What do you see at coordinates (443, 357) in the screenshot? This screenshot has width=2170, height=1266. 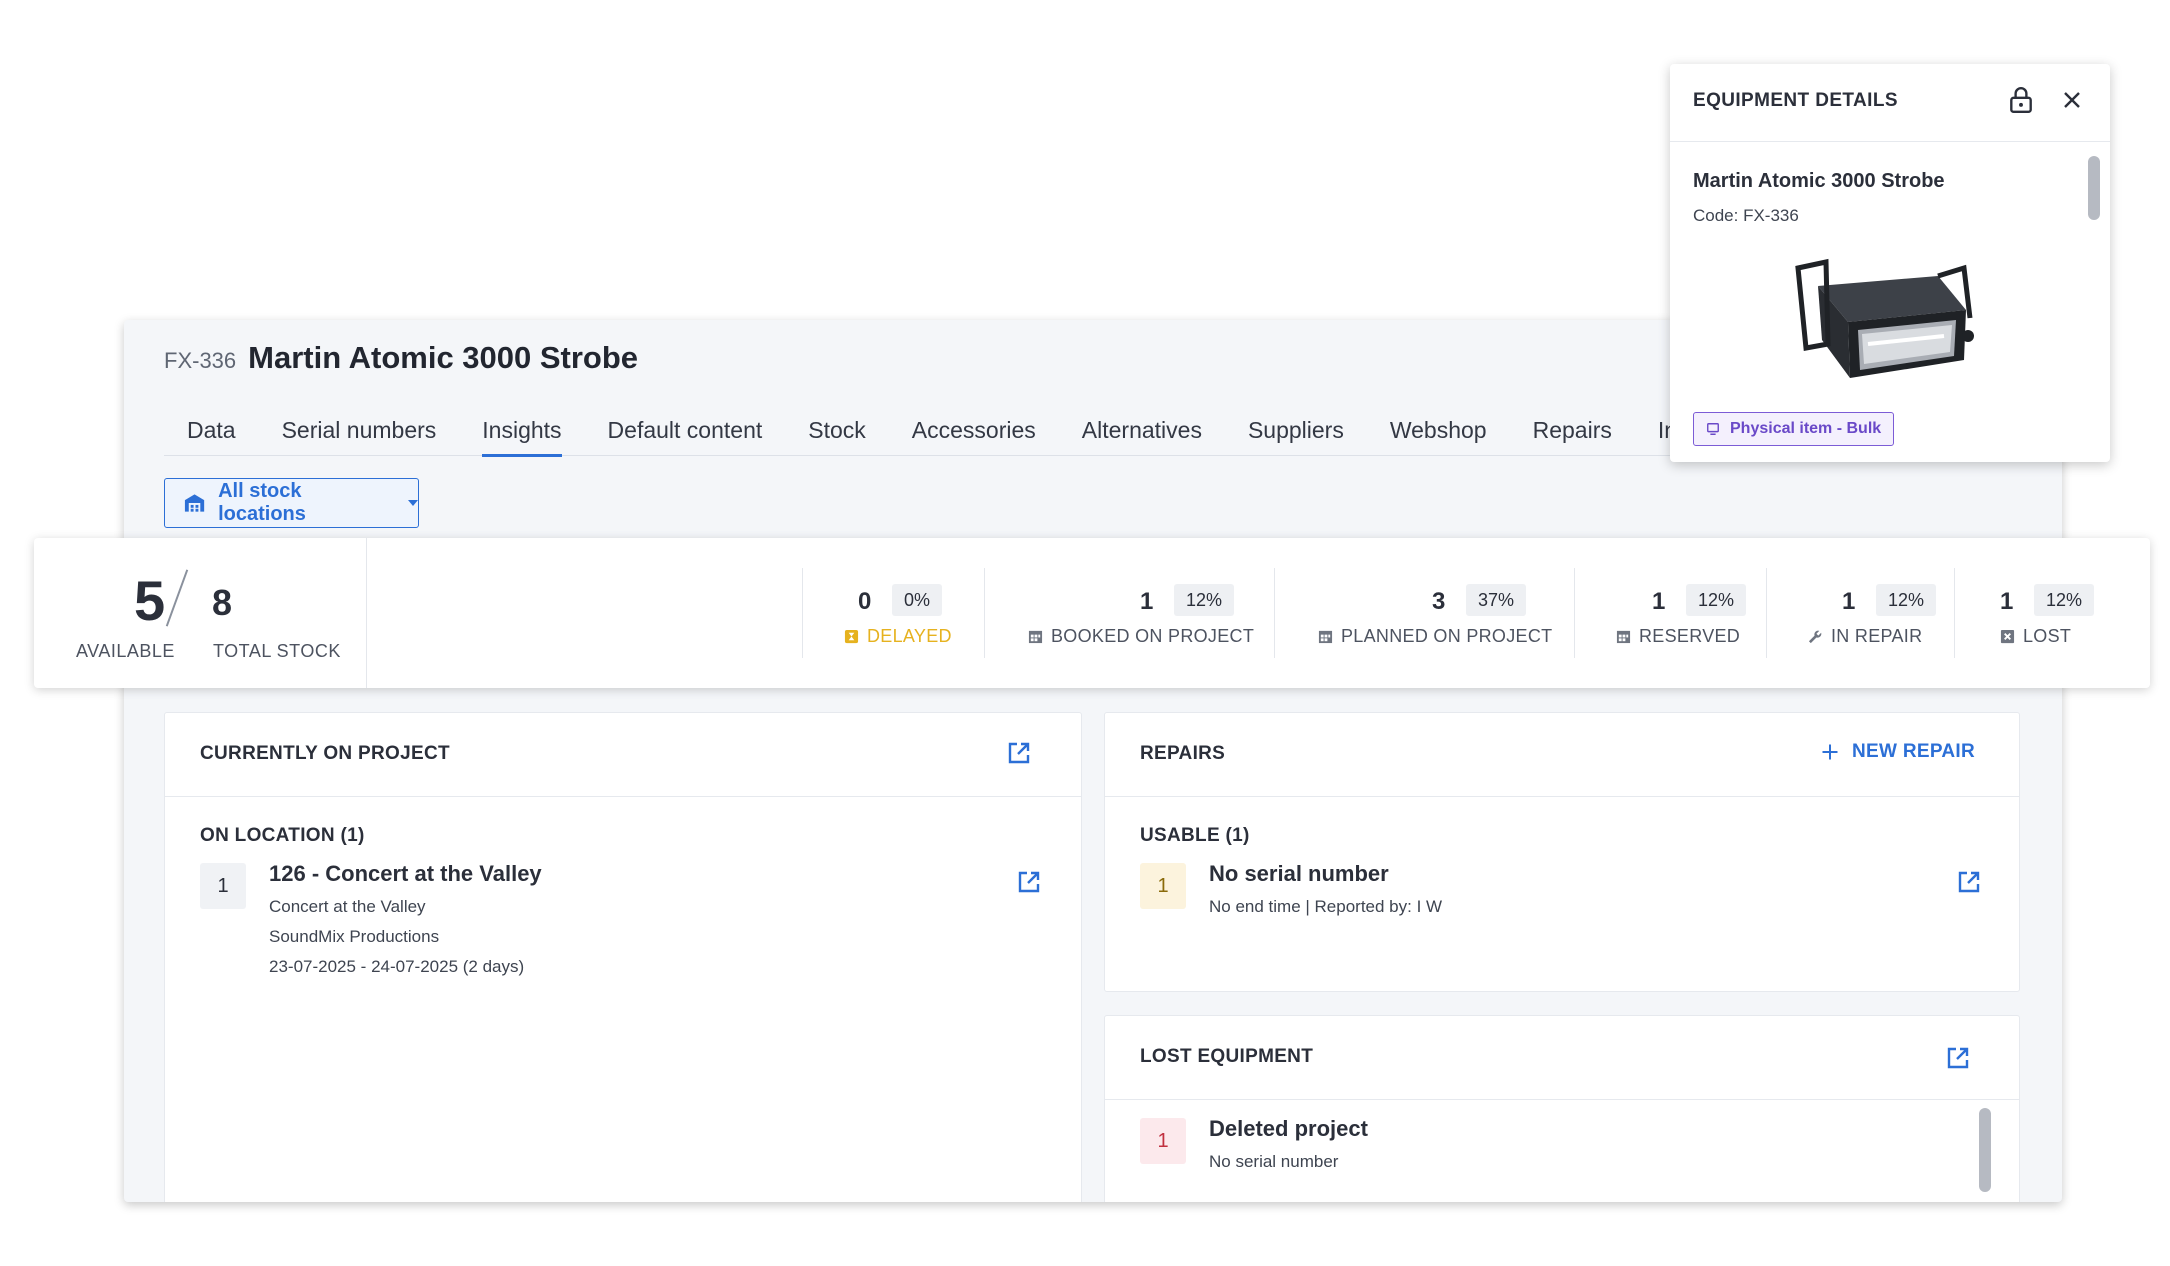 I see `page-title: Martin Atomic 3000 Strobe` at bounding box center [443, 357].